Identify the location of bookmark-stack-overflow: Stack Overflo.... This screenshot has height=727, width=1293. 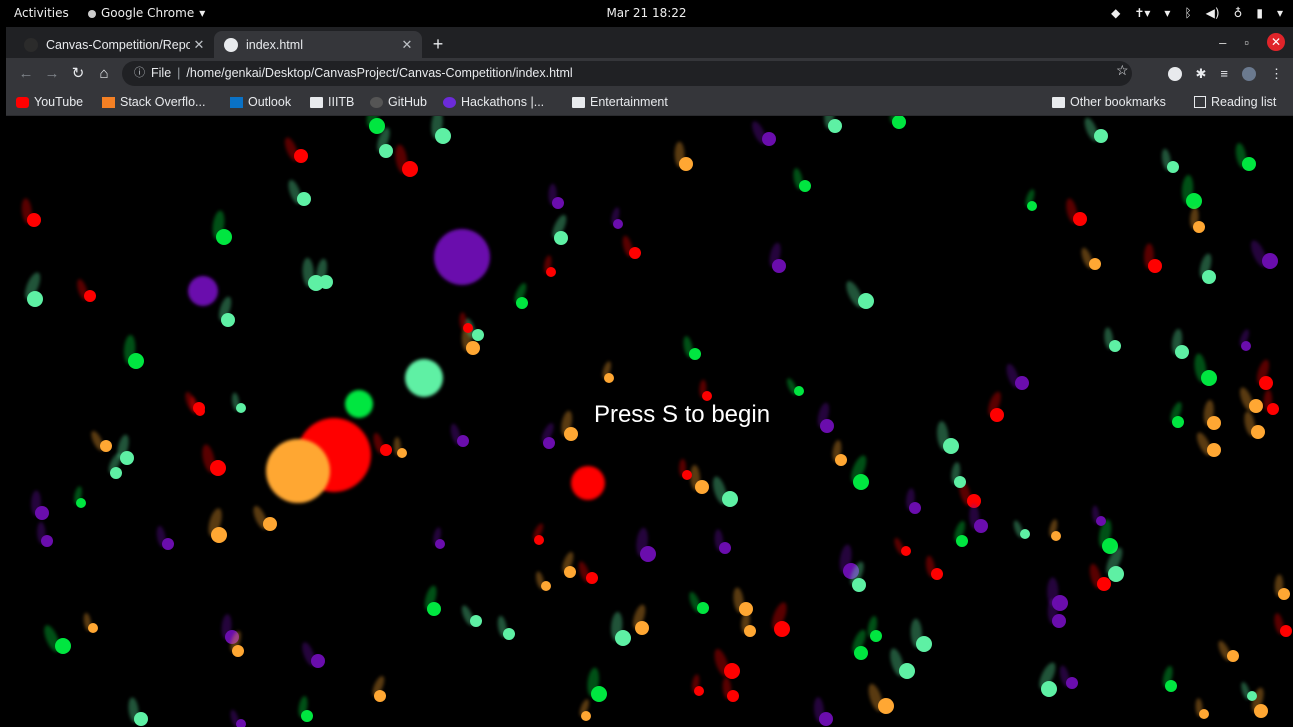
(153, 102).